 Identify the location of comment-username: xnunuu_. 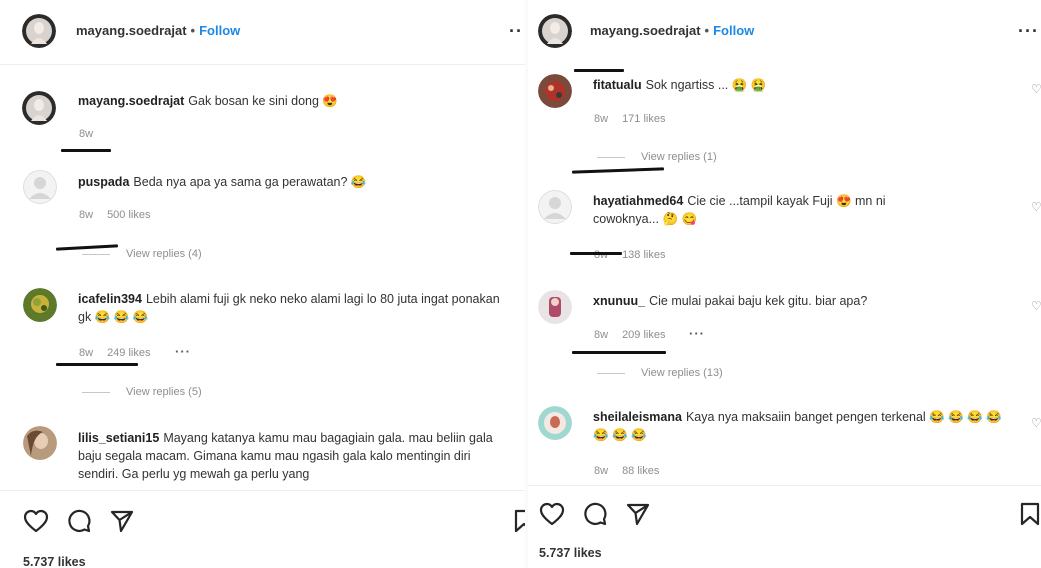
(619, 301).